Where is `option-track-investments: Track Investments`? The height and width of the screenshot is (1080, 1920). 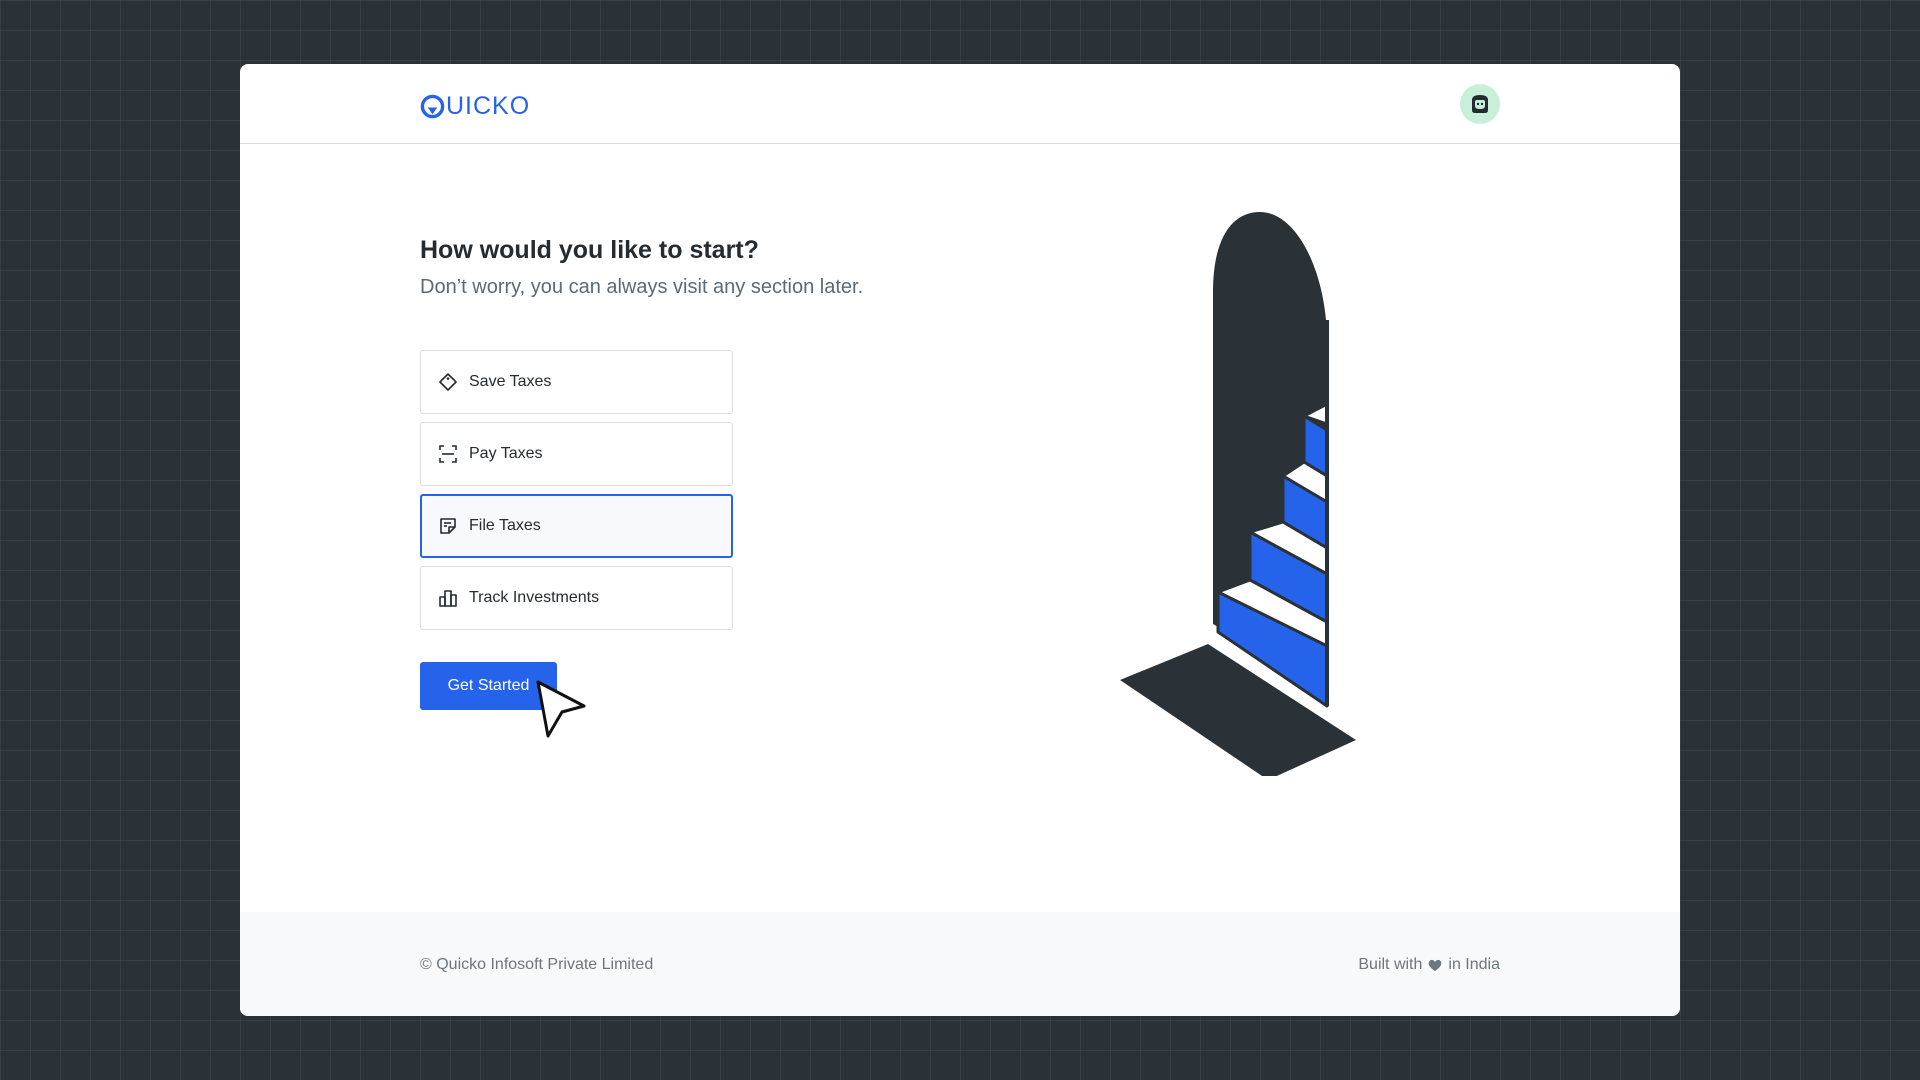
option-track-investments: Track Investments is located at coordinates (576, 598).